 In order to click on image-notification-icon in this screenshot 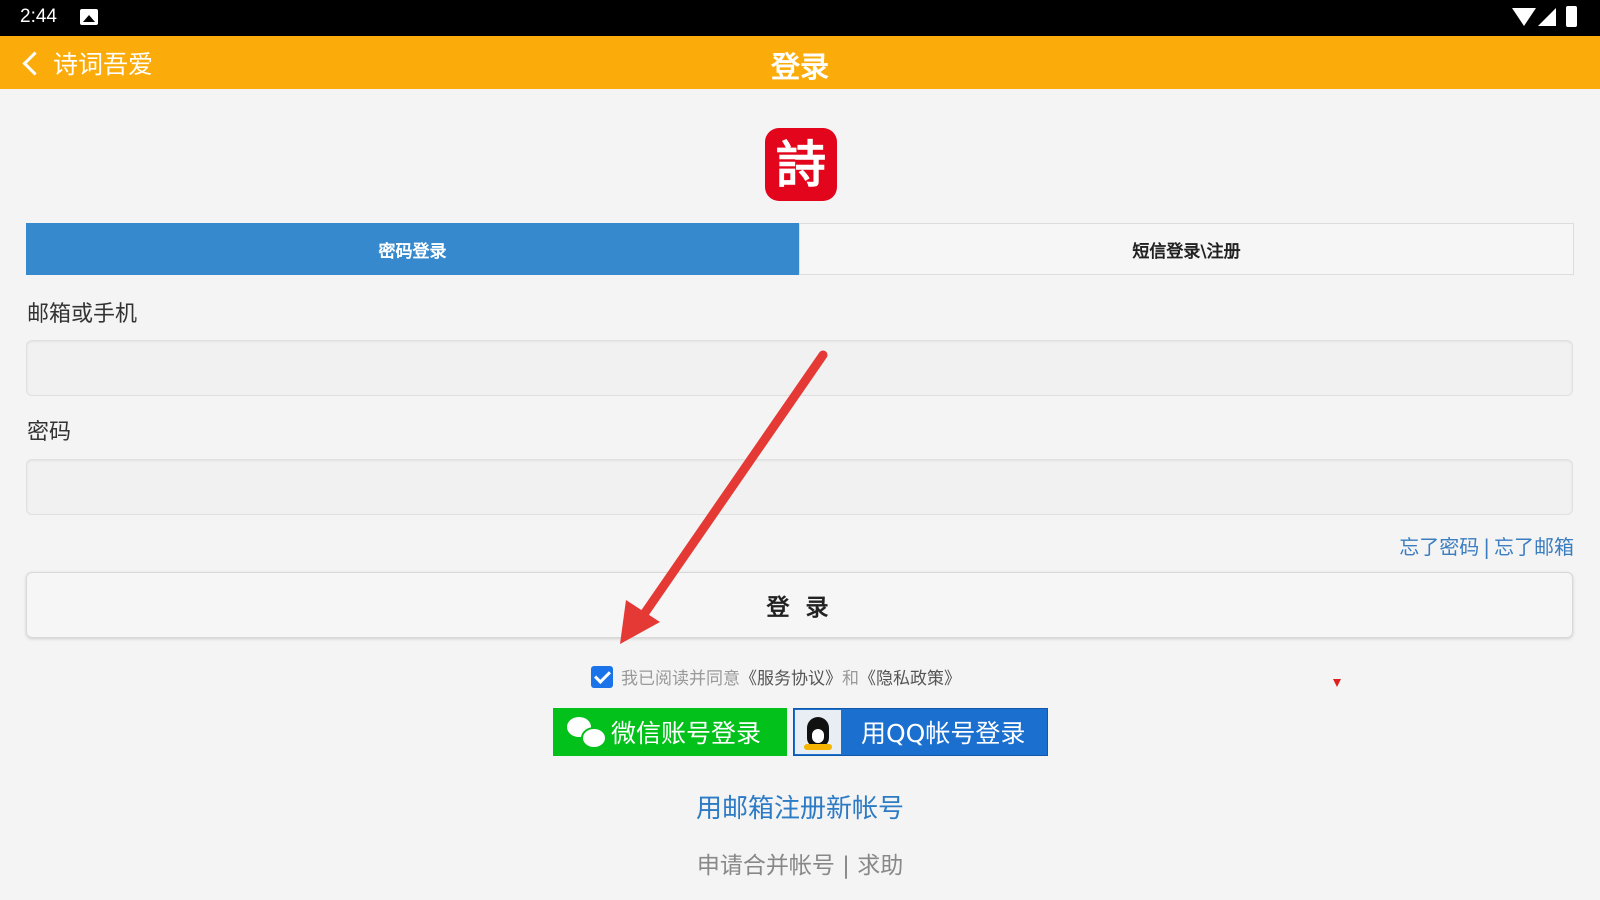, I will do `click(89, 17)`.